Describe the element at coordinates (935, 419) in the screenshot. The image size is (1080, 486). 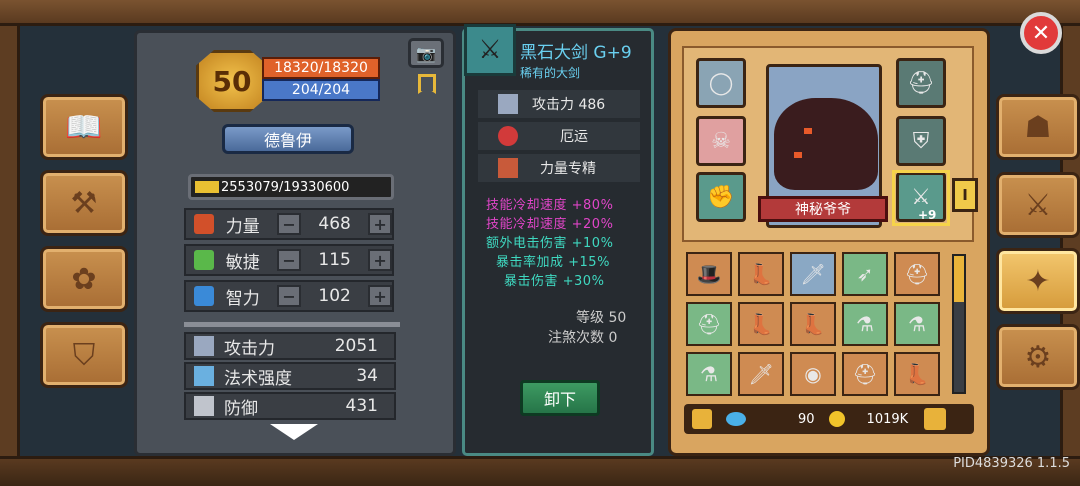
I see `grid-menu-icon` at that location.